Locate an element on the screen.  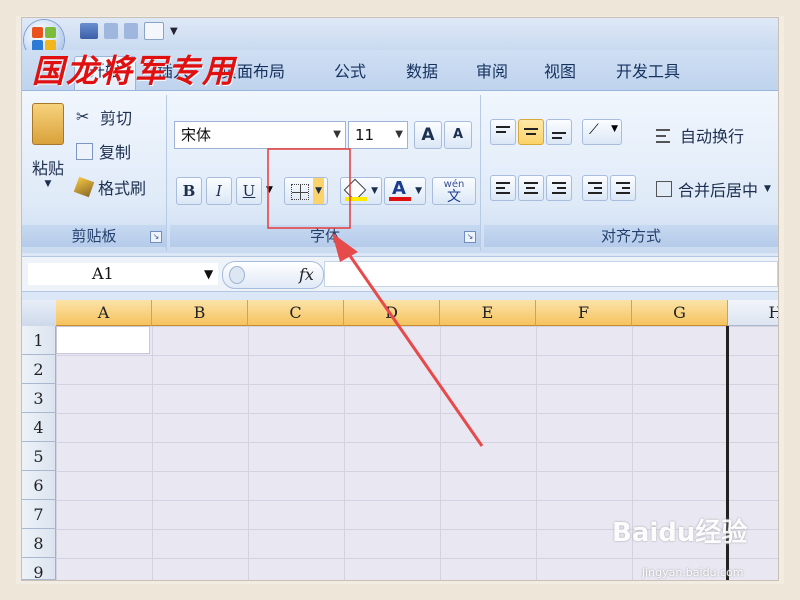
row-header-4: 4 is located at coordinates (39, 427).